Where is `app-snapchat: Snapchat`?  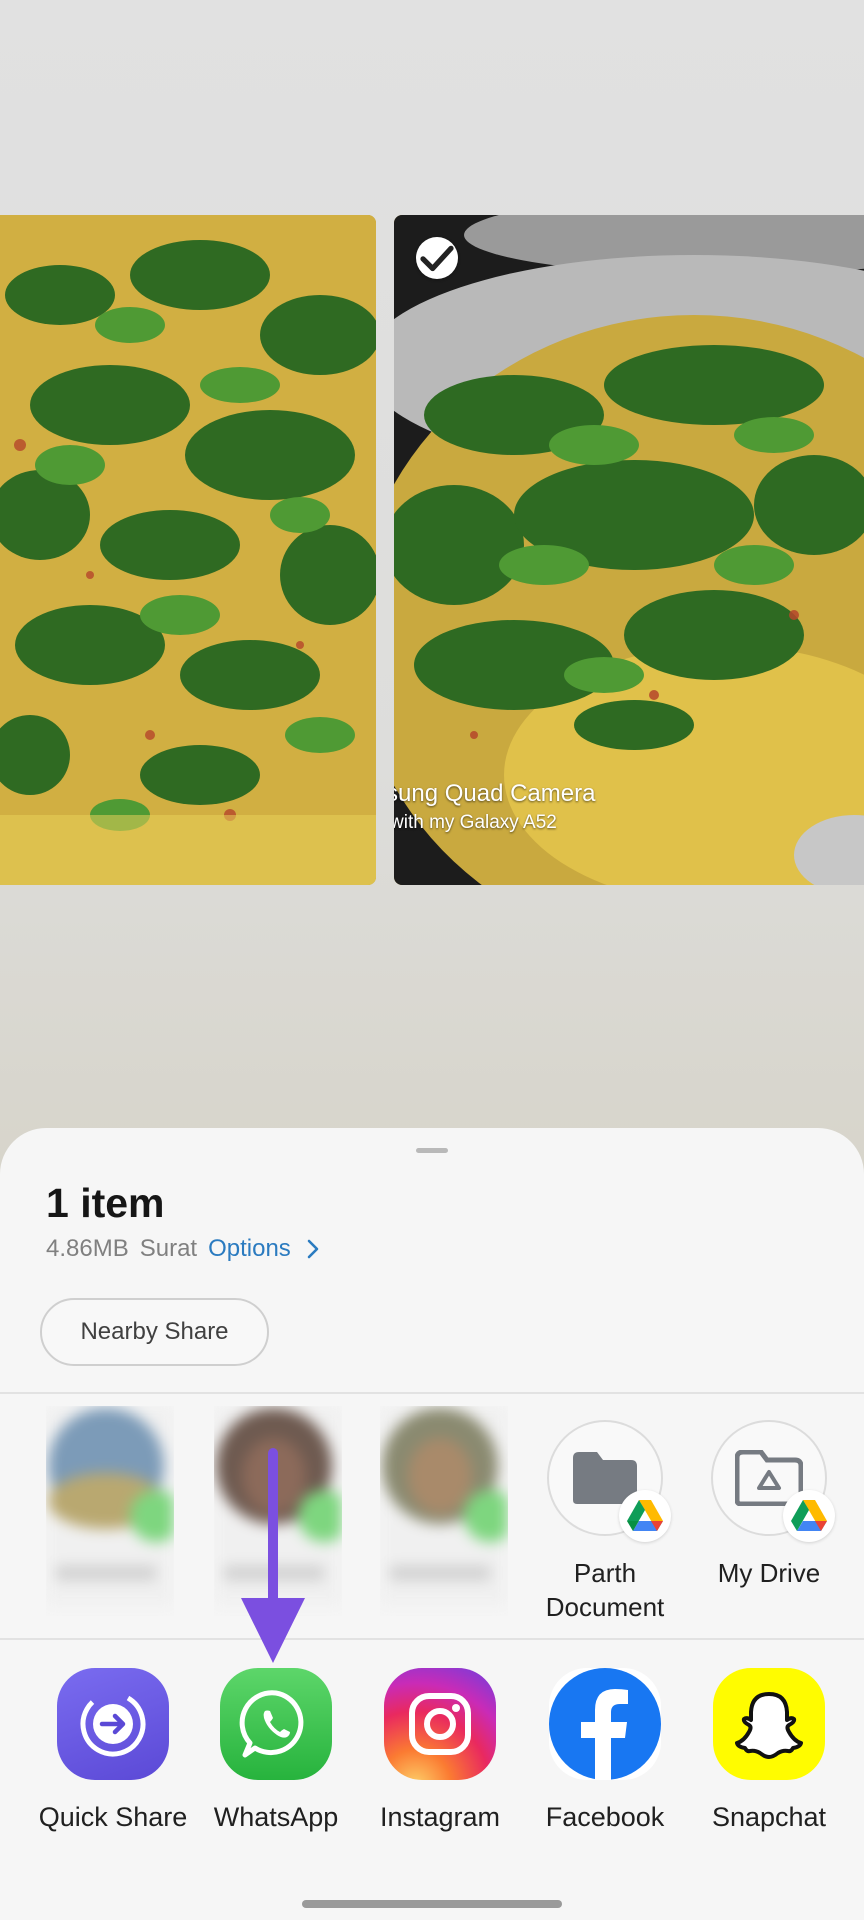
app-snapchat: Snapchat is located at coordinates (769, 1750).